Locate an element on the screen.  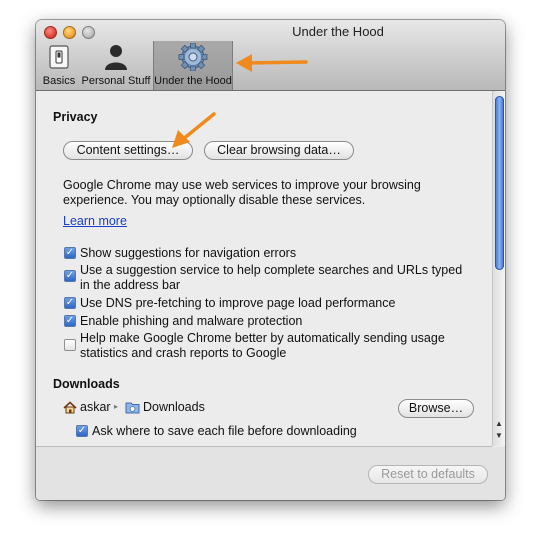
vertical-scrollbar: ▲ ▼ is located at coordinates (498, 268).